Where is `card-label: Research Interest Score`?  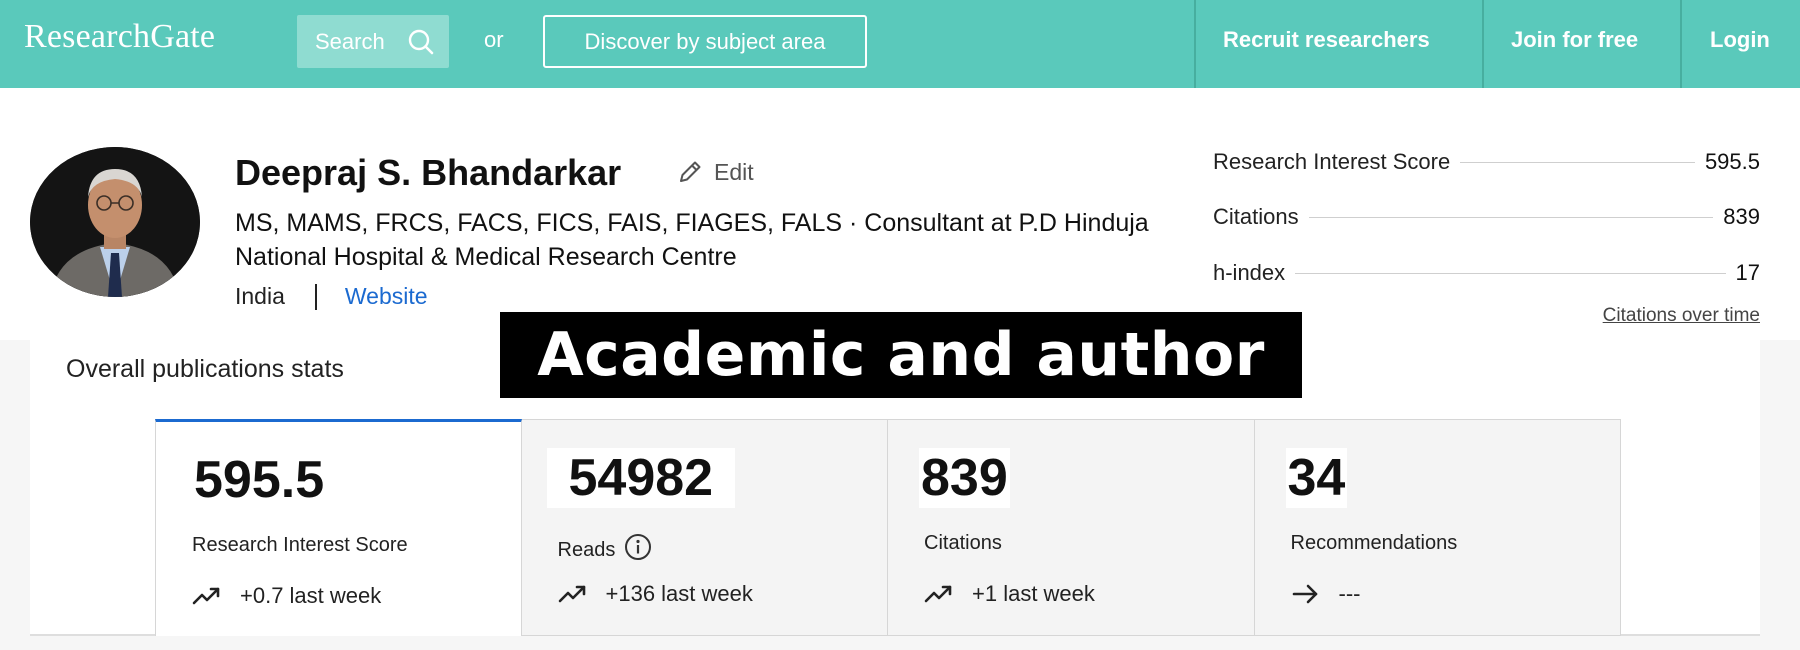
card-label: Research Interest Score is located at coordinates (300, 545).